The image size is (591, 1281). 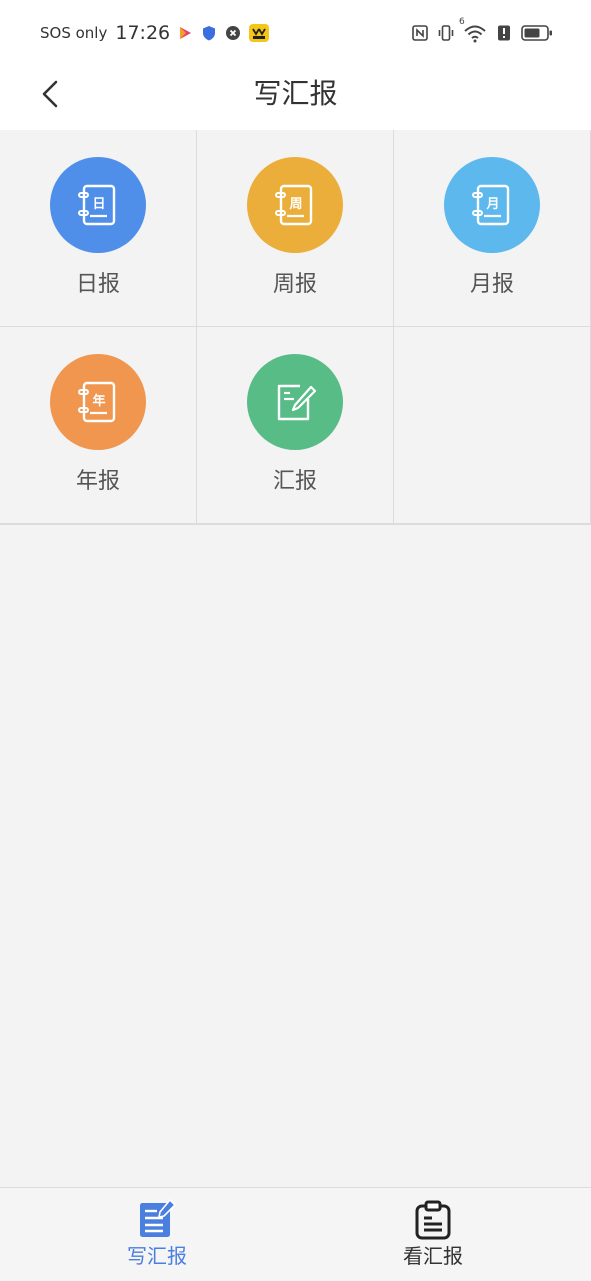 What do you see at coordinates (209, 33) in the screenshot?
I see `shield-icon` at bounding box center [209, 33].